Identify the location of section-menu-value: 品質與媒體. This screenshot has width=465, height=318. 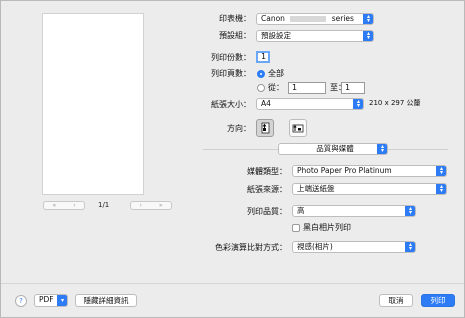
(335, 148).